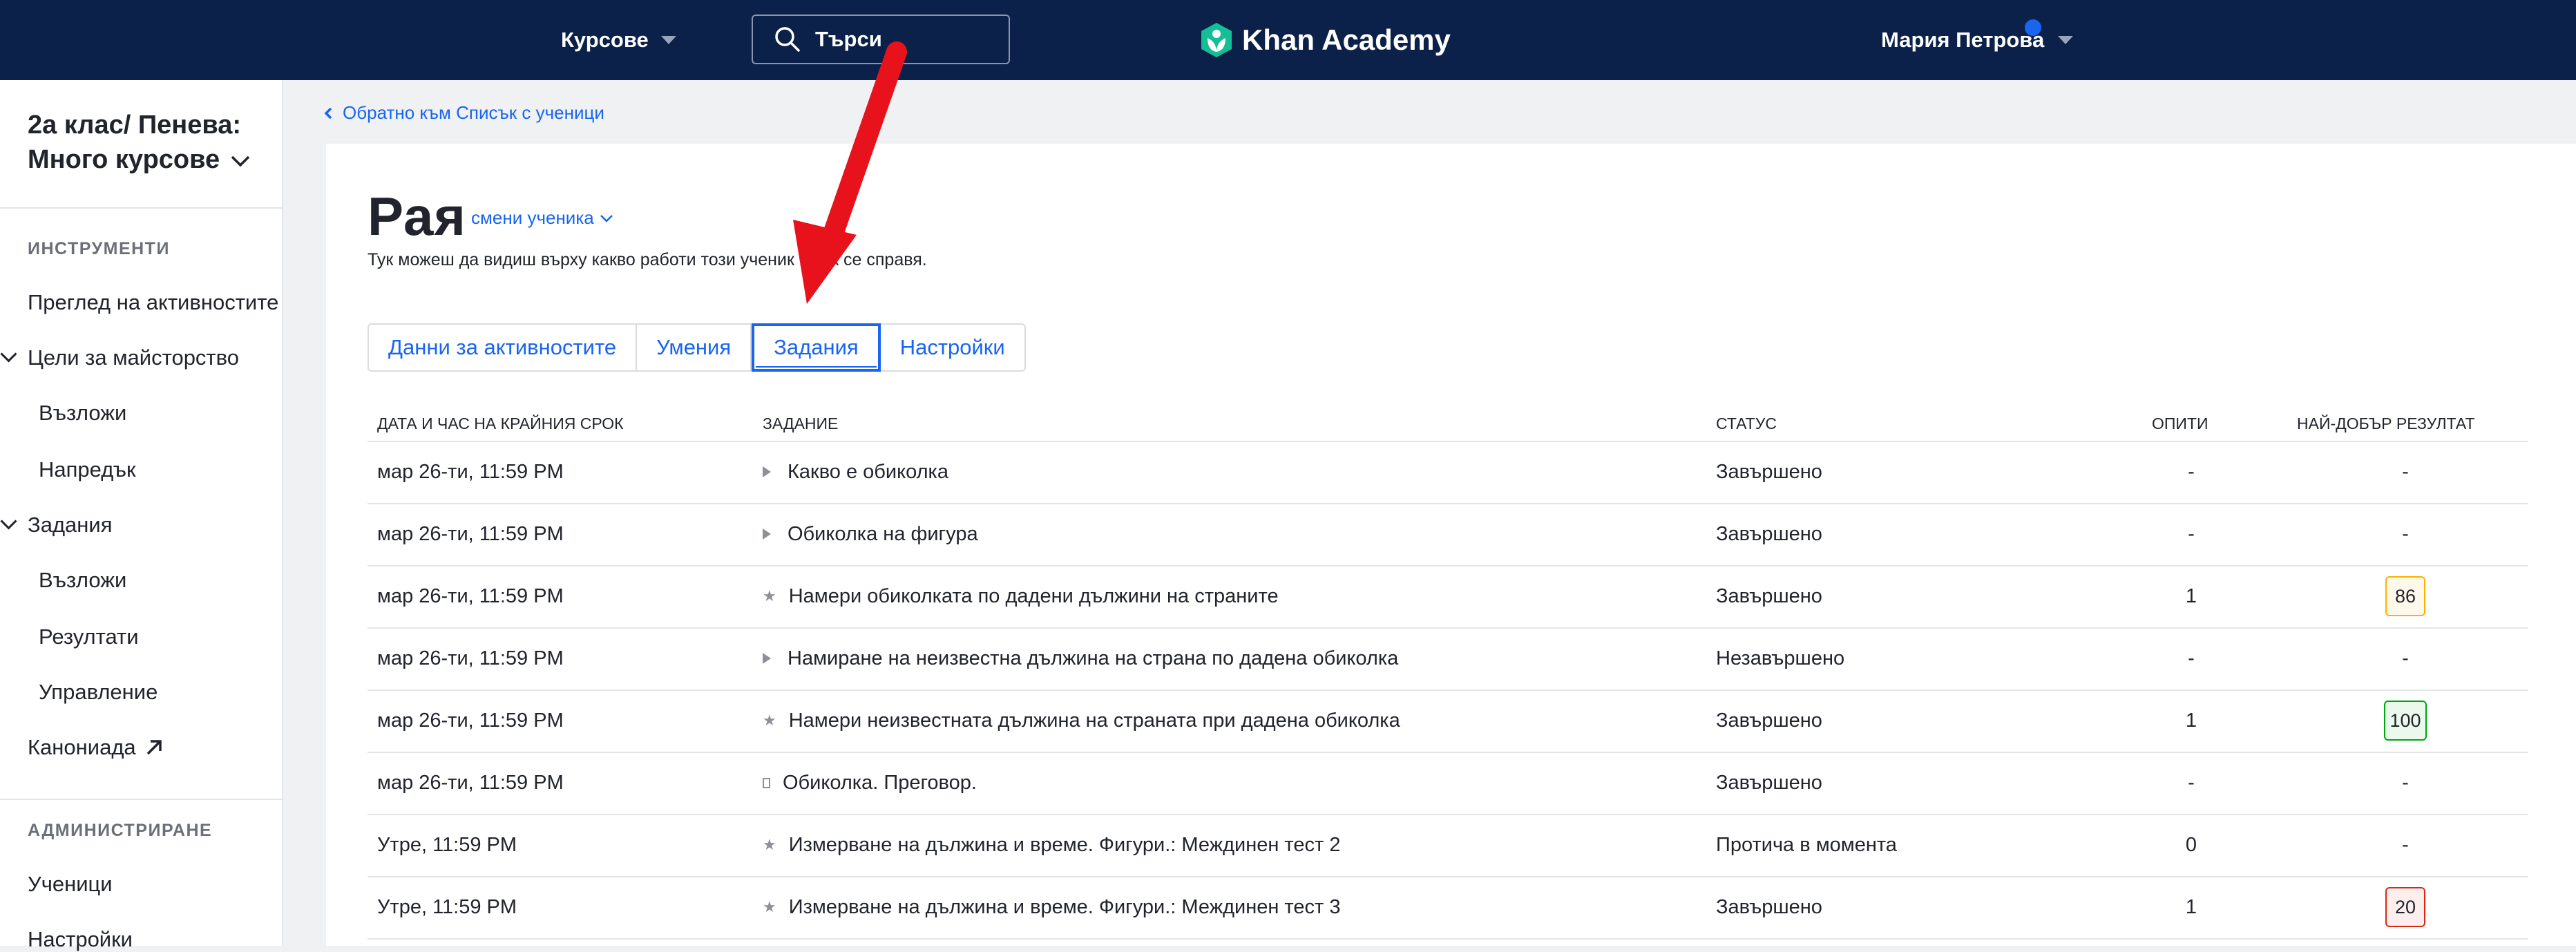 This screenshot has width=2576, height=952. I want to click on courses-menu-button: Курсове, so click(618, 40).